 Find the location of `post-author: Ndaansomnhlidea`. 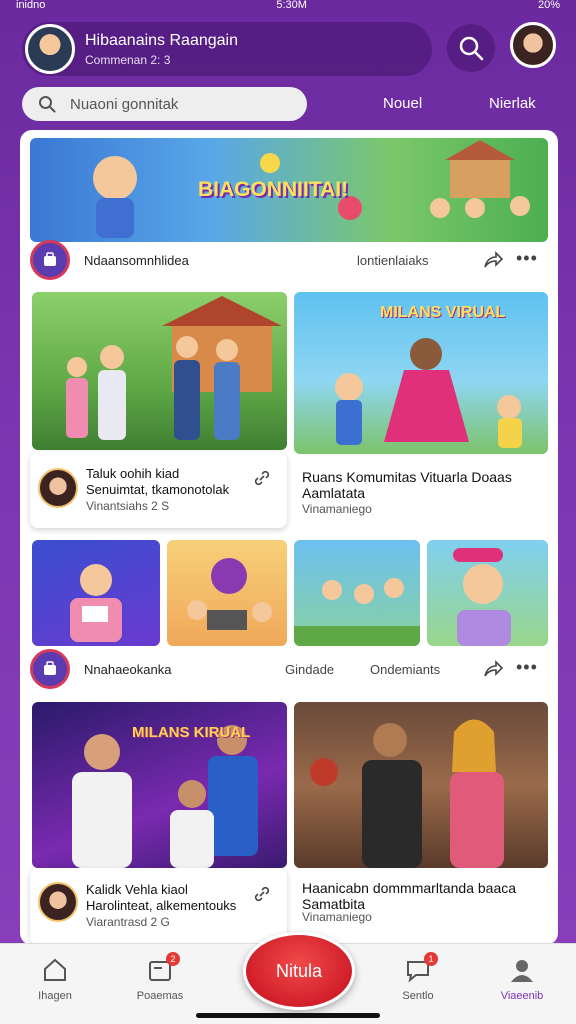

post-author: Ndaansomnhlidea is located at coordinates (136, 260).